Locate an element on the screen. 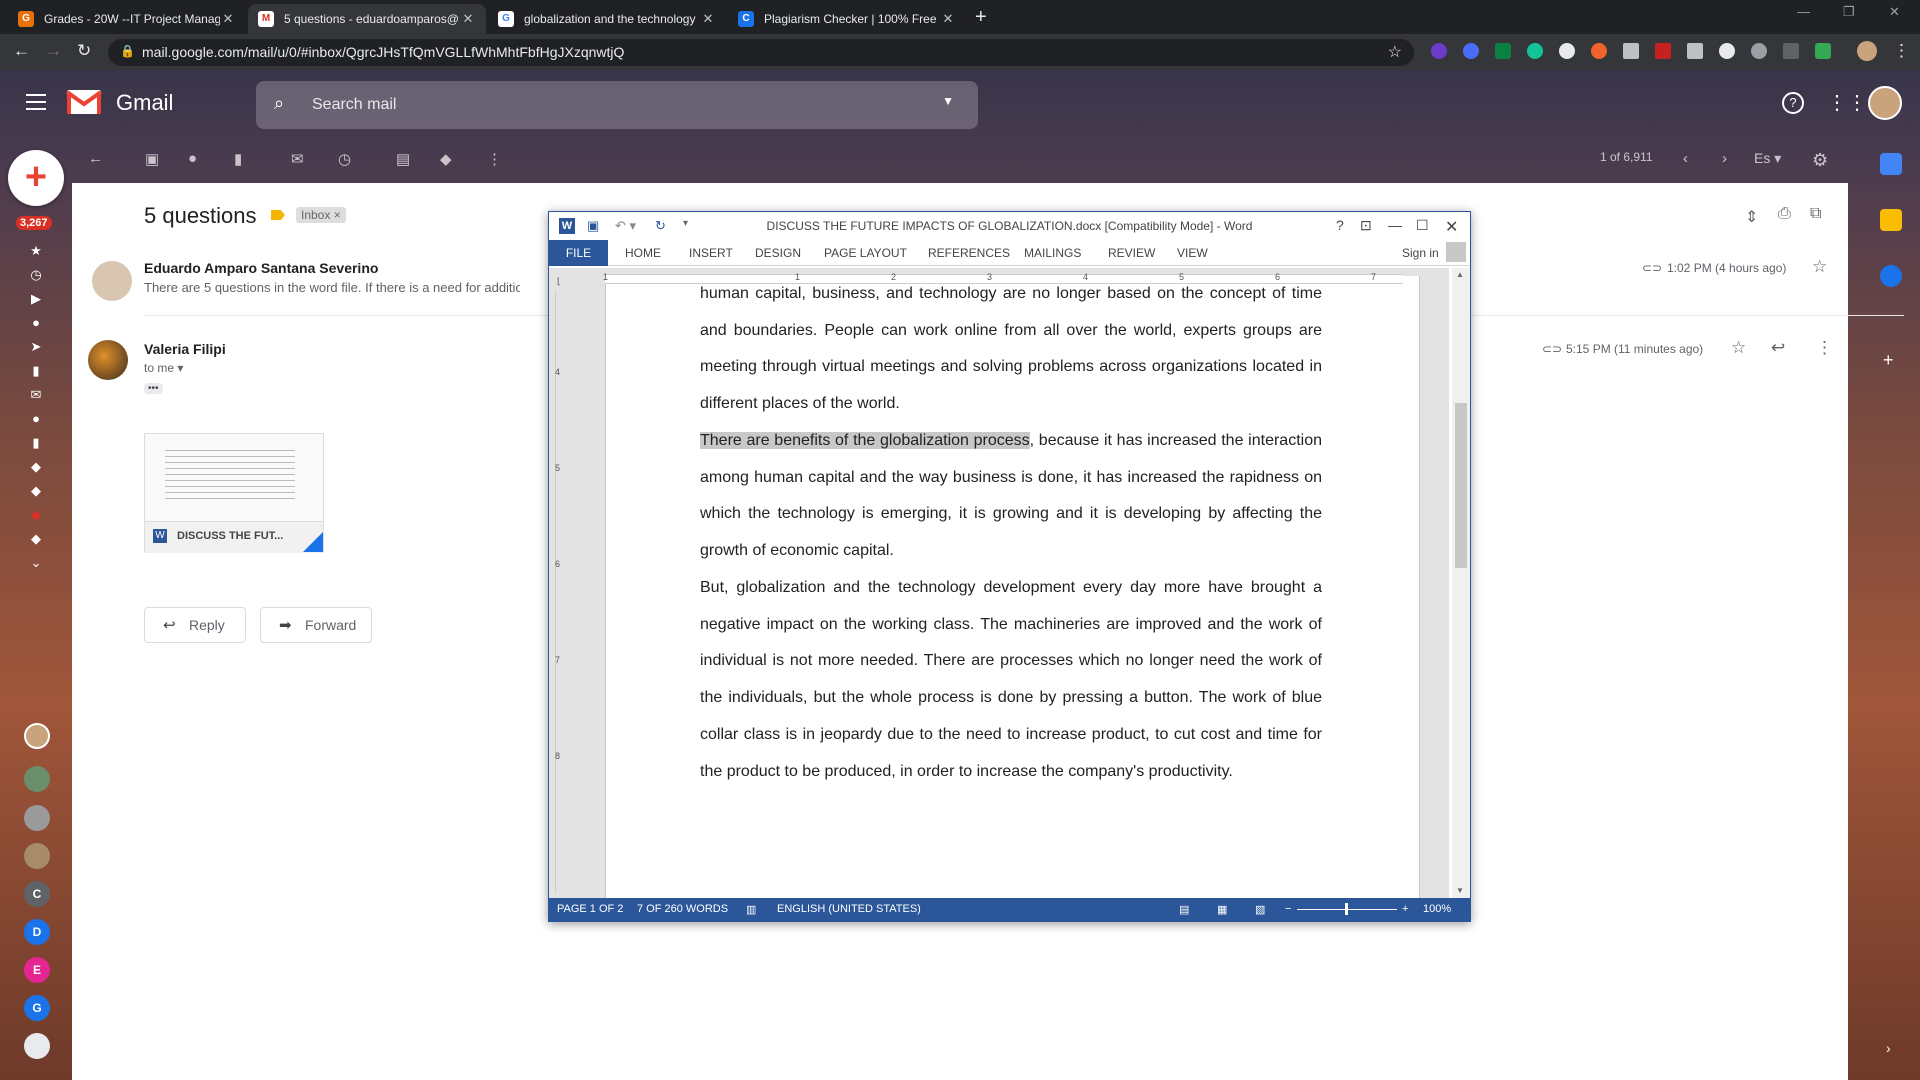 Image resolution: width=1920 pixels, height=1080 pixels. help-icon: ? is located at coordinates (1793, 103).